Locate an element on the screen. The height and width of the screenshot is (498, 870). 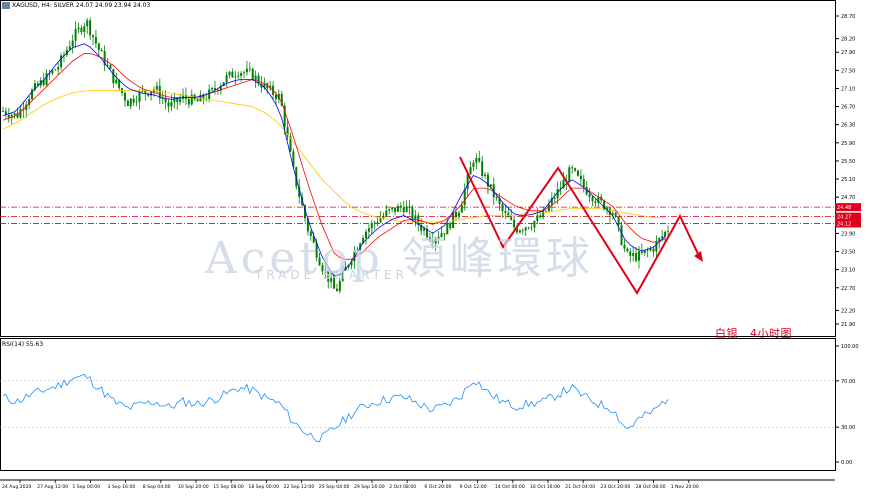
time-tick-label: 22 Sep 12:00 is located at coordinates (299, 487).